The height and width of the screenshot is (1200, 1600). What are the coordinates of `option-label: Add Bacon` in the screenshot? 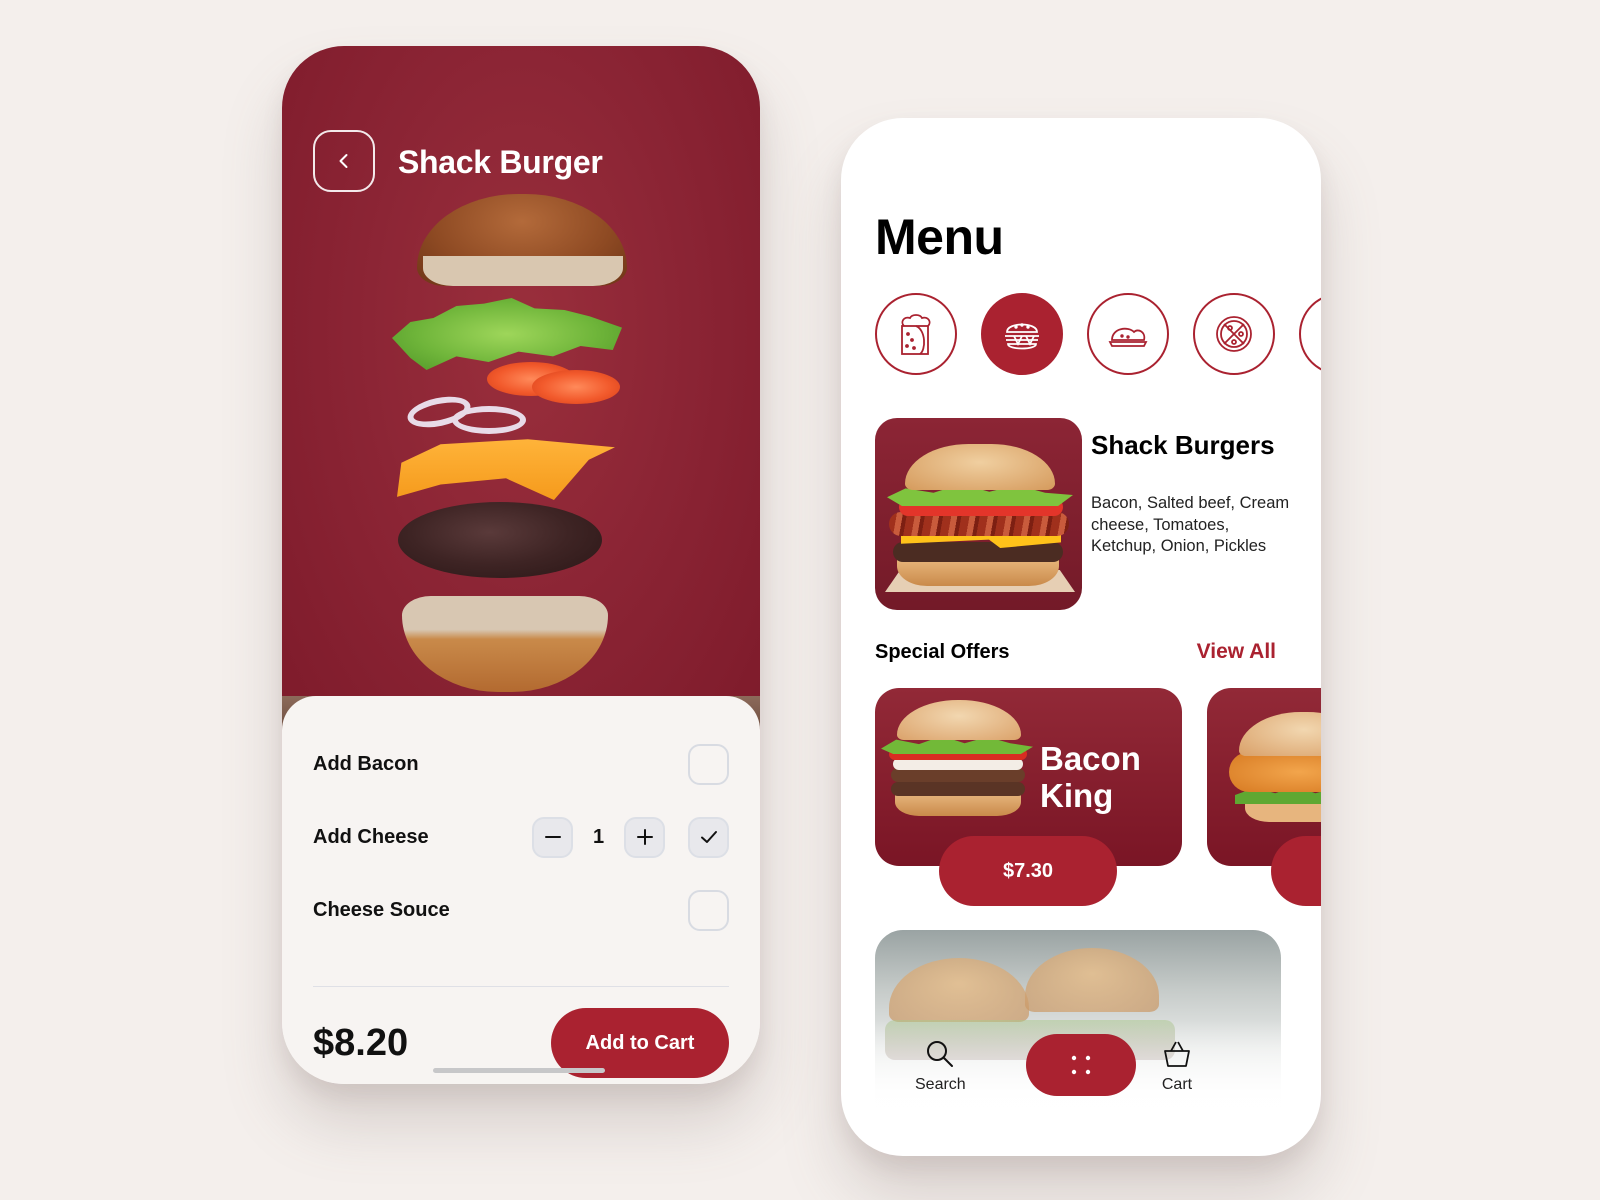 It's located at (366, 763).